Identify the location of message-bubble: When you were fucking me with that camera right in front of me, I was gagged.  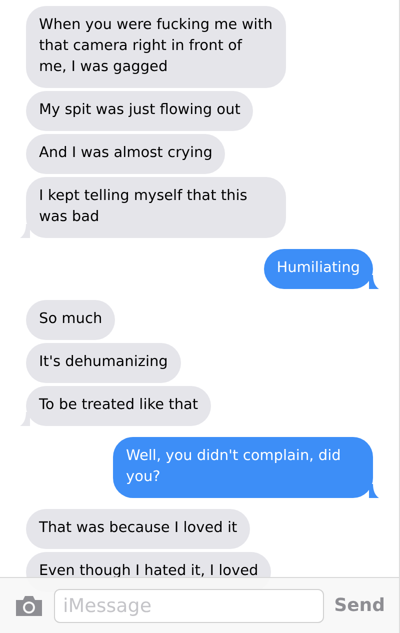
(156, 47).